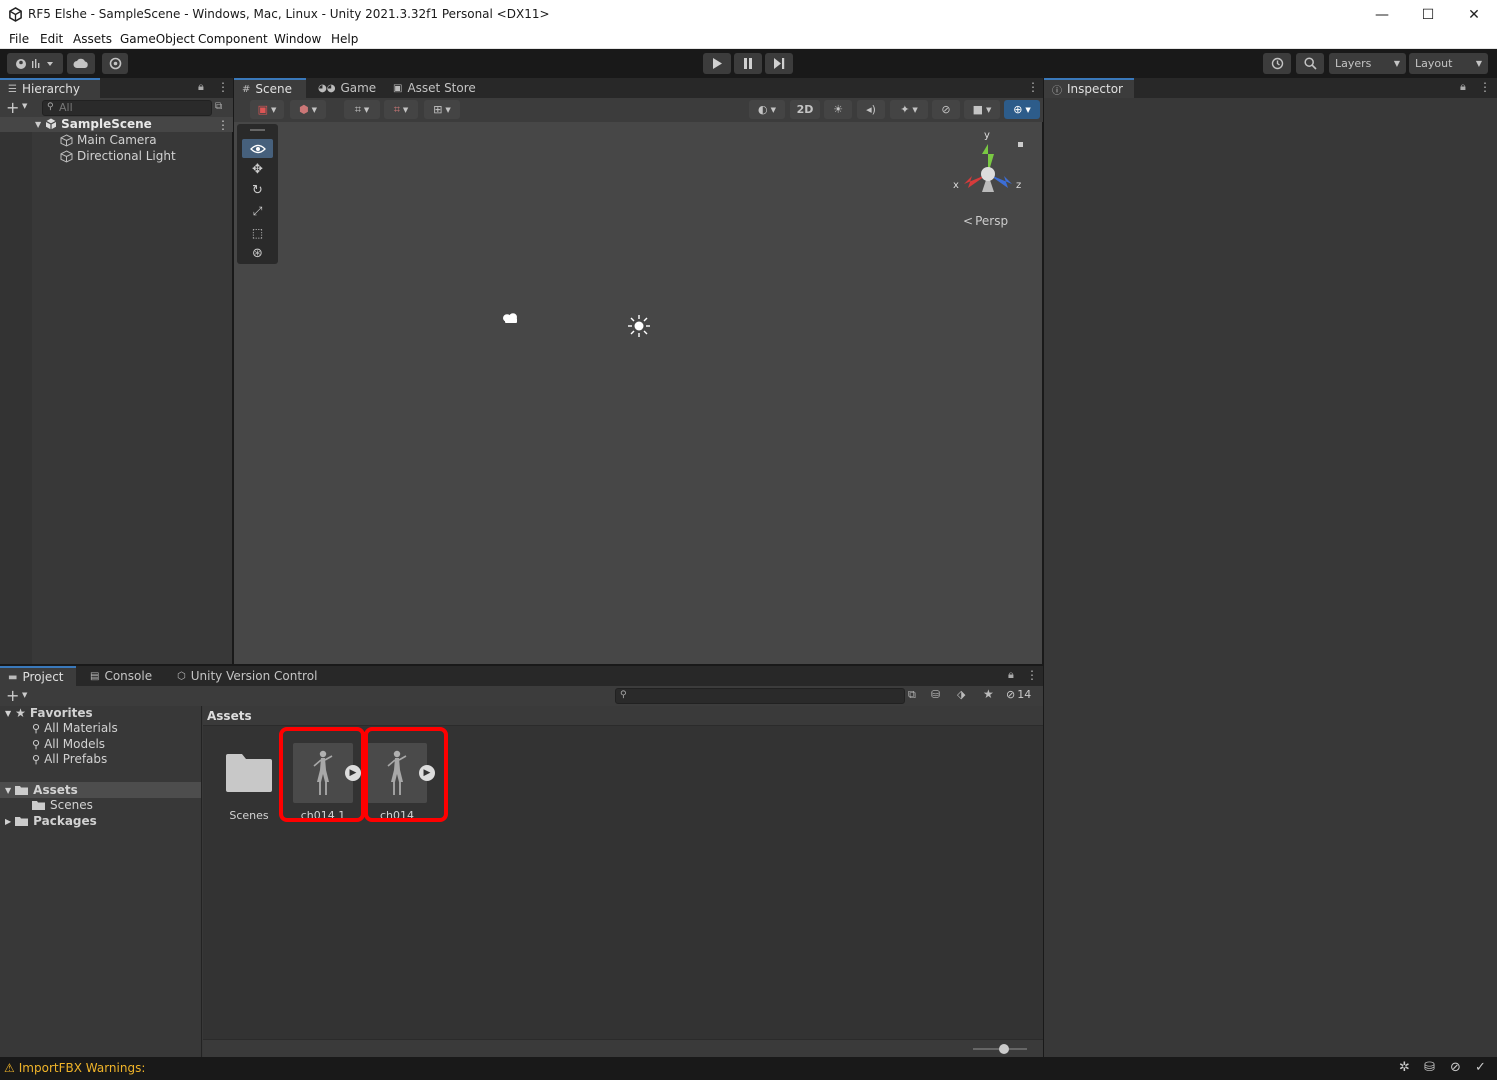  What do you see at coordinates (257, 130) in the screenshot?
I see `drag-handle-icon` at bounding box center [257, 130].